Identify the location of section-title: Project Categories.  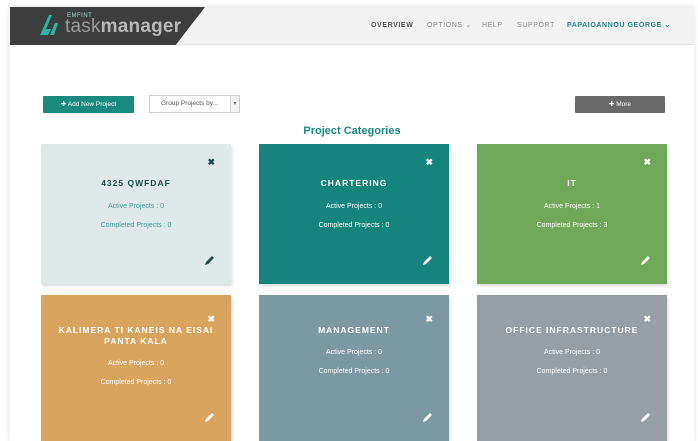
(352, 131).